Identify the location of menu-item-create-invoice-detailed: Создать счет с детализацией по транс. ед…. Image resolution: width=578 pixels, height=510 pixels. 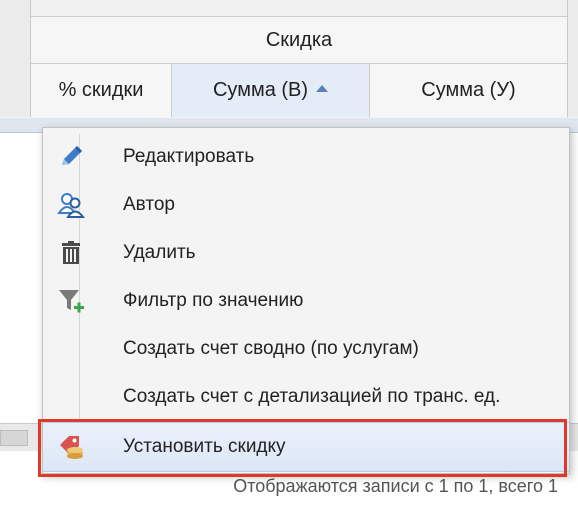
(306, 397).